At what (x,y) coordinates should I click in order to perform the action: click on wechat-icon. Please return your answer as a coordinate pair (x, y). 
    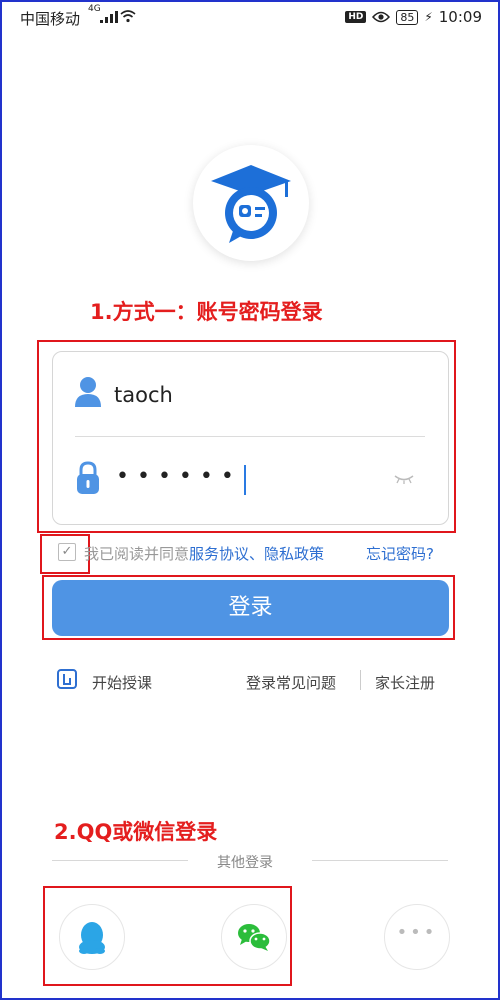
    Looking at the image, I should click on (254, 937).